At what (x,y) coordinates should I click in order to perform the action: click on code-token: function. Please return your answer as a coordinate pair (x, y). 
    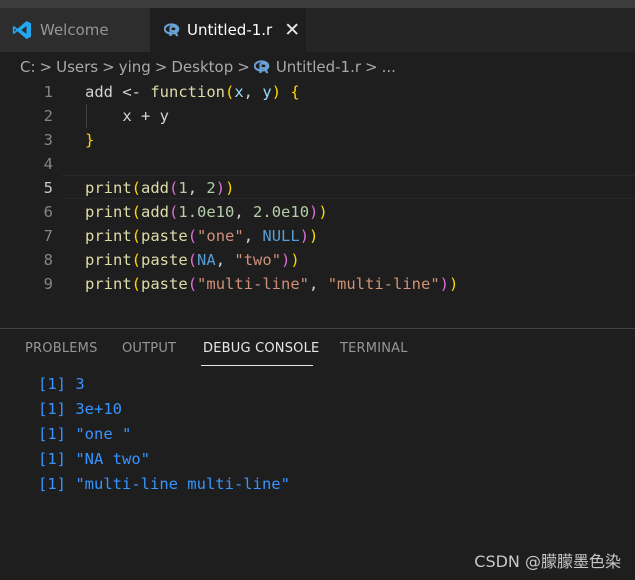
    Looking at the image, I should click on (187, 92).